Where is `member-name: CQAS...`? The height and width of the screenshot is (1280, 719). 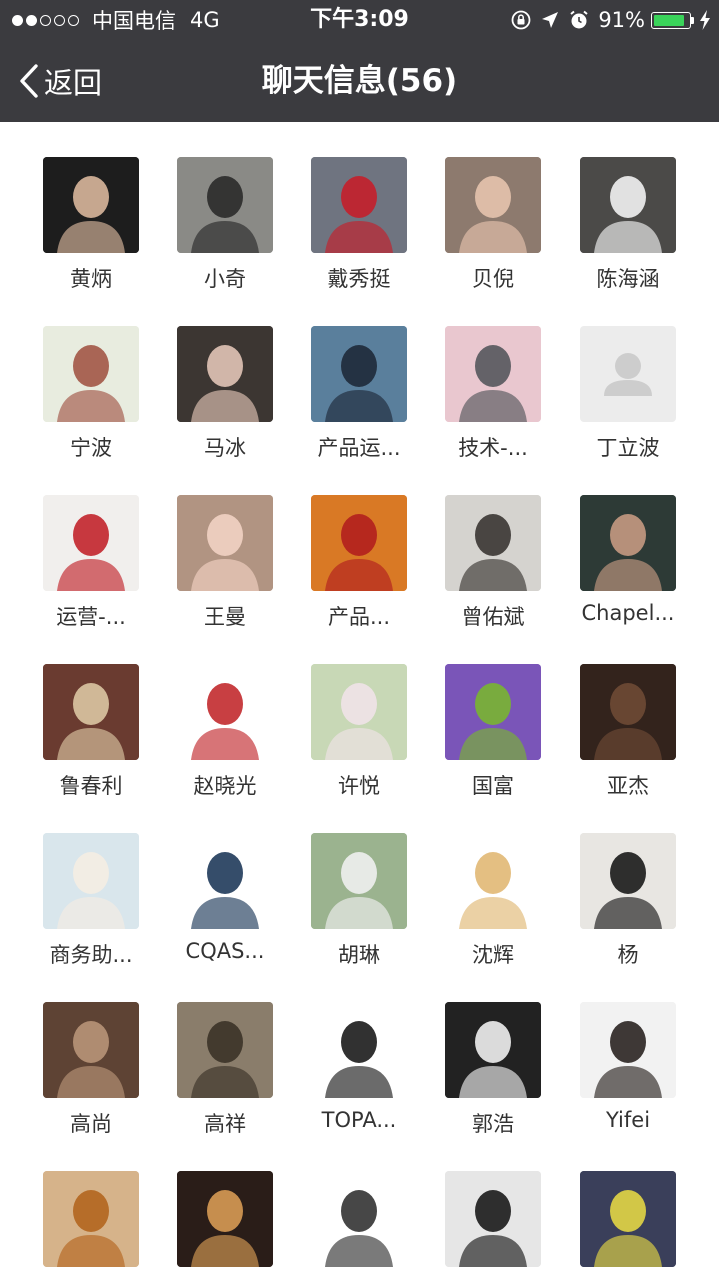
member-name: CQAS... is located at coordinates (225, 951).